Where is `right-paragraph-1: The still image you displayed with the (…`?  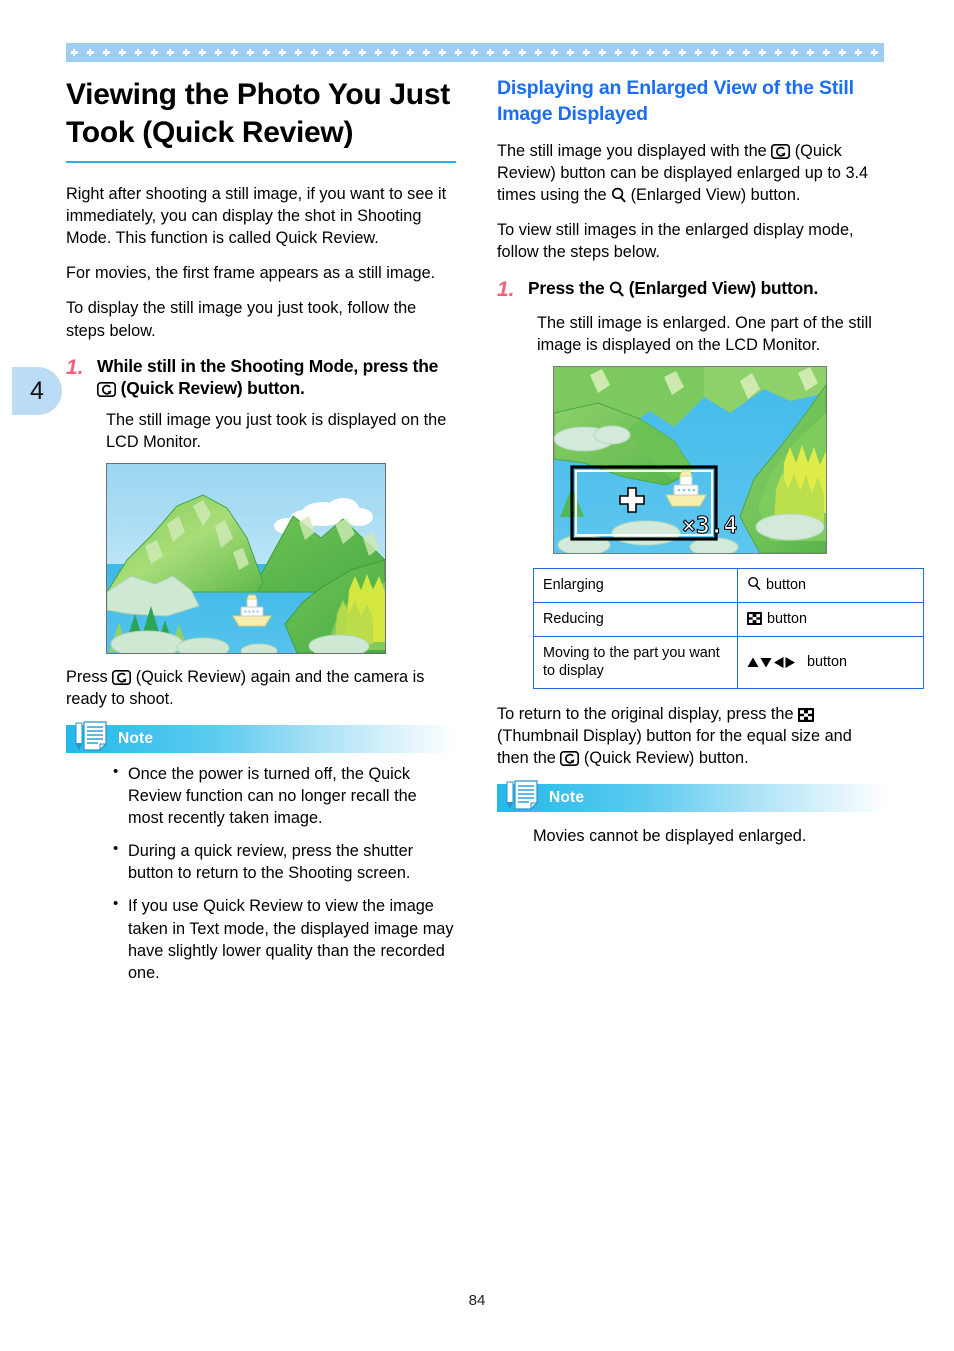 right-paragraph-1: The still image you displayed with the (… is located at coordinates (692, 173).